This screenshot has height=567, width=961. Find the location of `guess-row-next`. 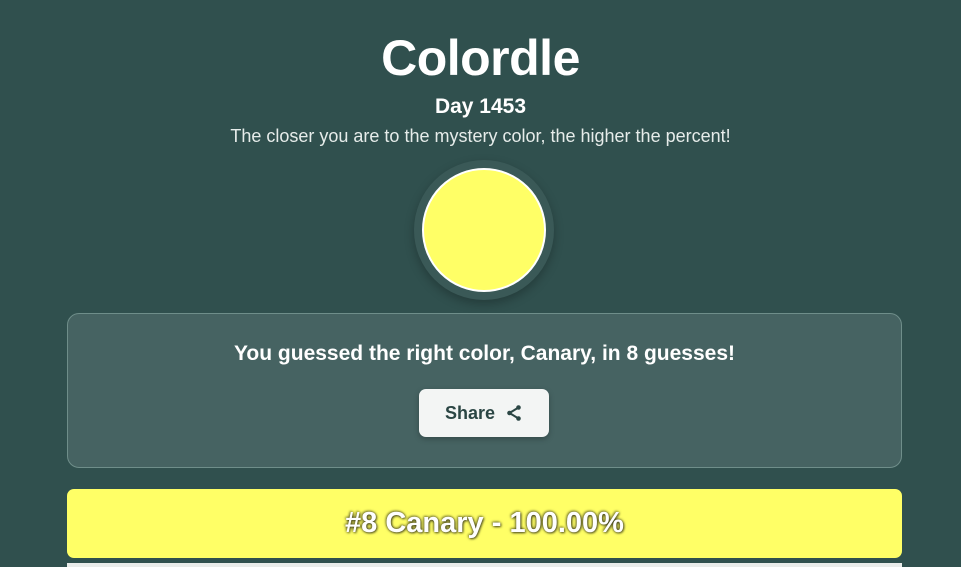

guess-row-next is located at coordinates (484, 565).